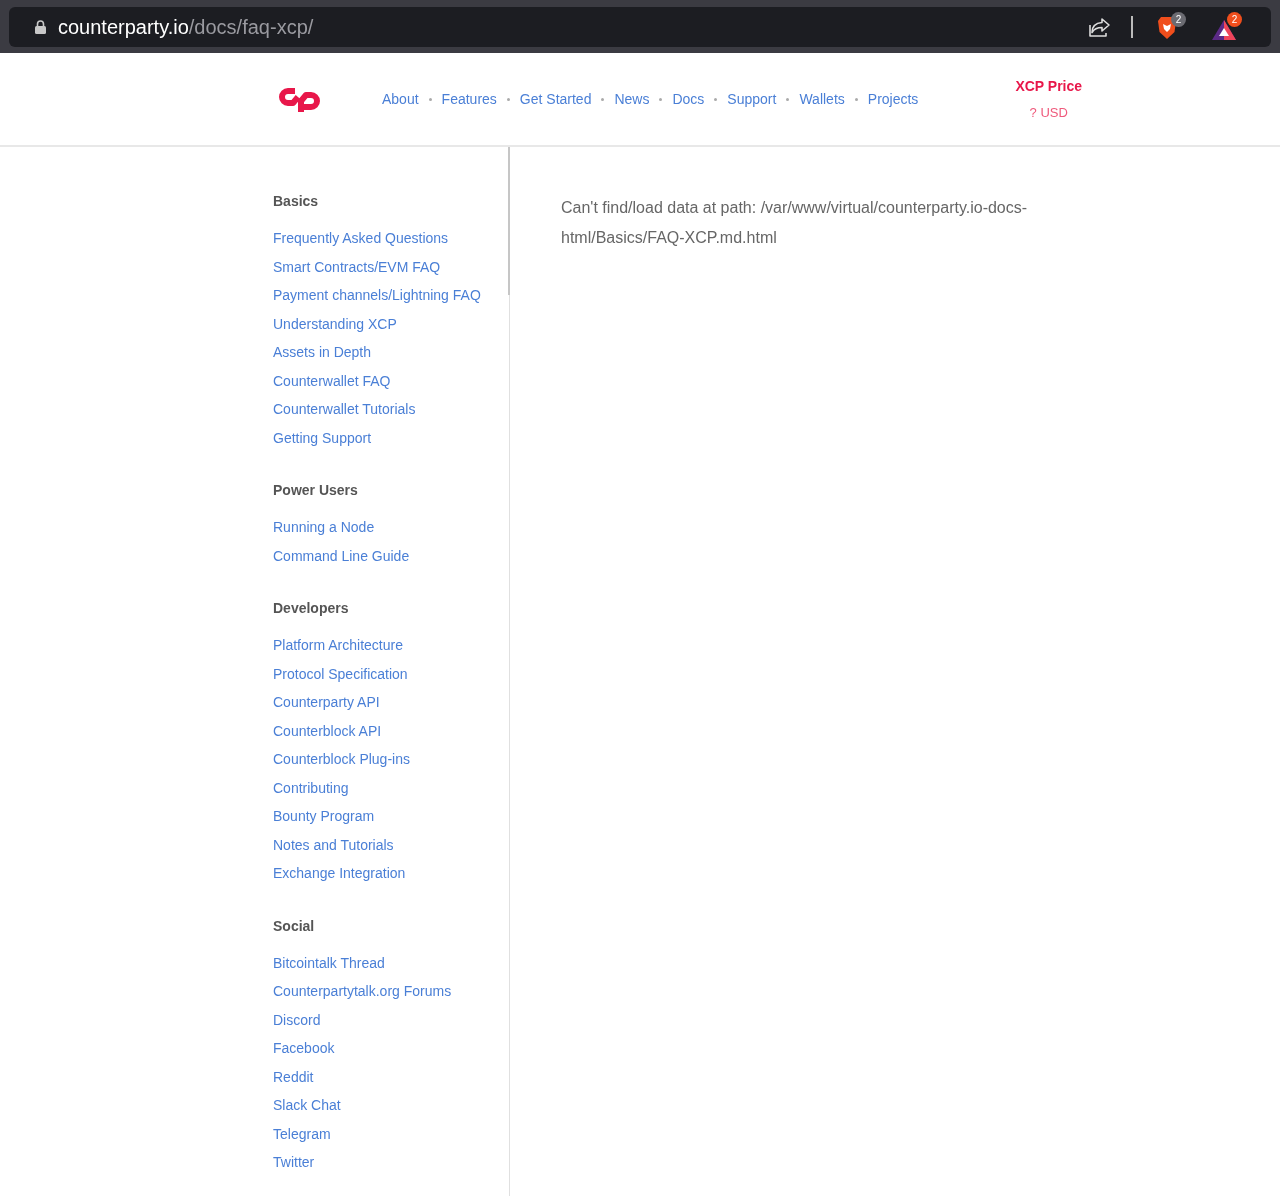 Image resolution: width=1280 pixels, height=1196 pixels. I want to click on share-icon, so click(1100, 26).